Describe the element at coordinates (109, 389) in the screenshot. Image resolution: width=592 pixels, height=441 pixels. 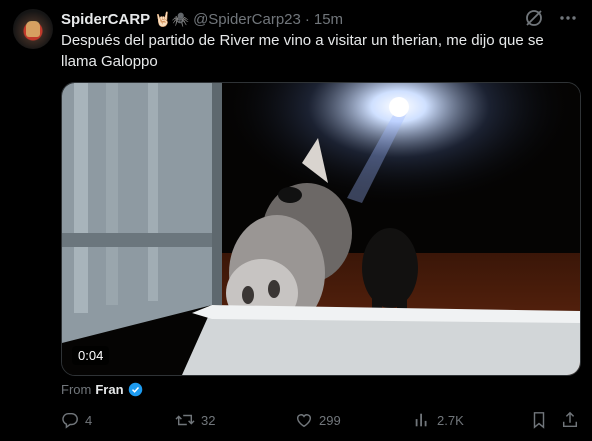
I see `attribution-source: Fran` at that location.